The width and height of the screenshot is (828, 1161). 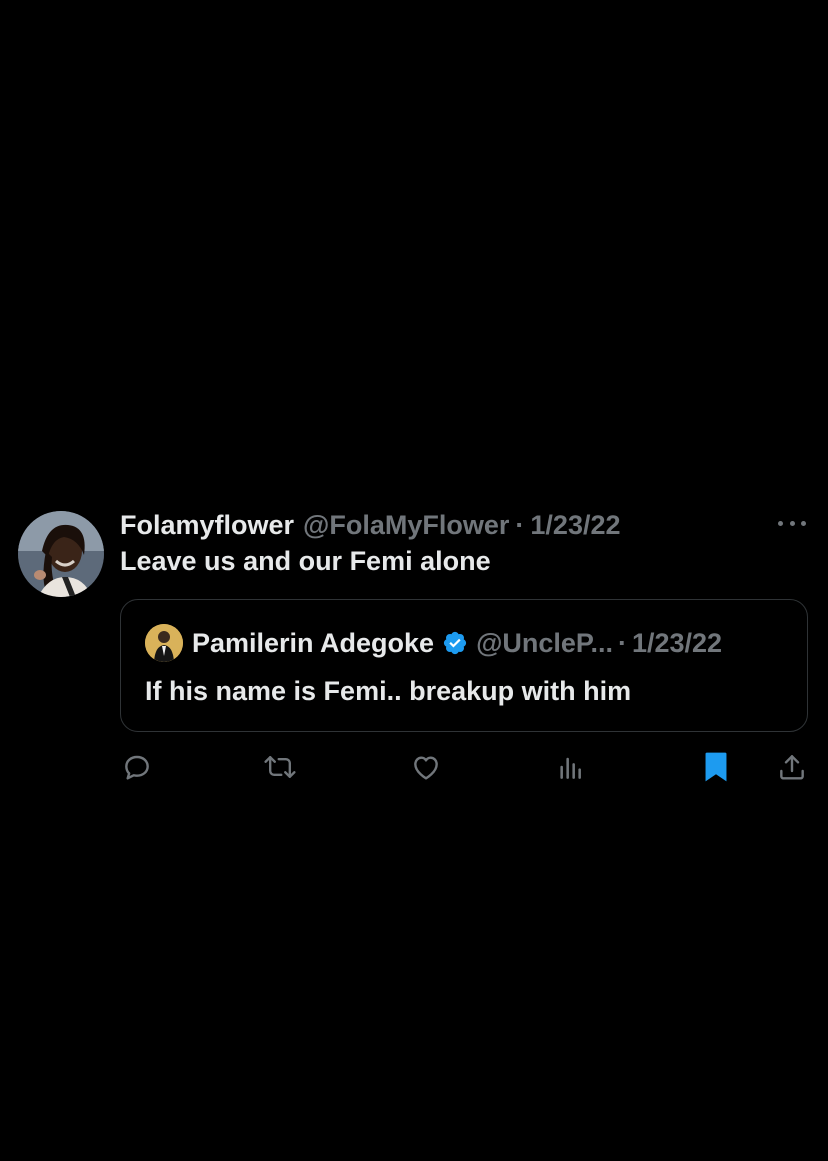 What do you see at coordinates (207, 525) in the screenshot?
I see `author-display-name: Folamyflower` at bounding box center [207, 525].